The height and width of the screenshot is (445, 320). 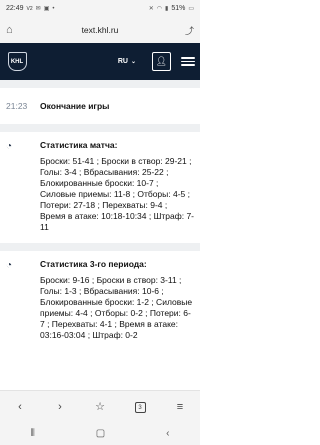 What do you see at coordinates (188, 61) in the screenshot?
I see `hamburger-menu-icon` at bounding box center [188, 61].